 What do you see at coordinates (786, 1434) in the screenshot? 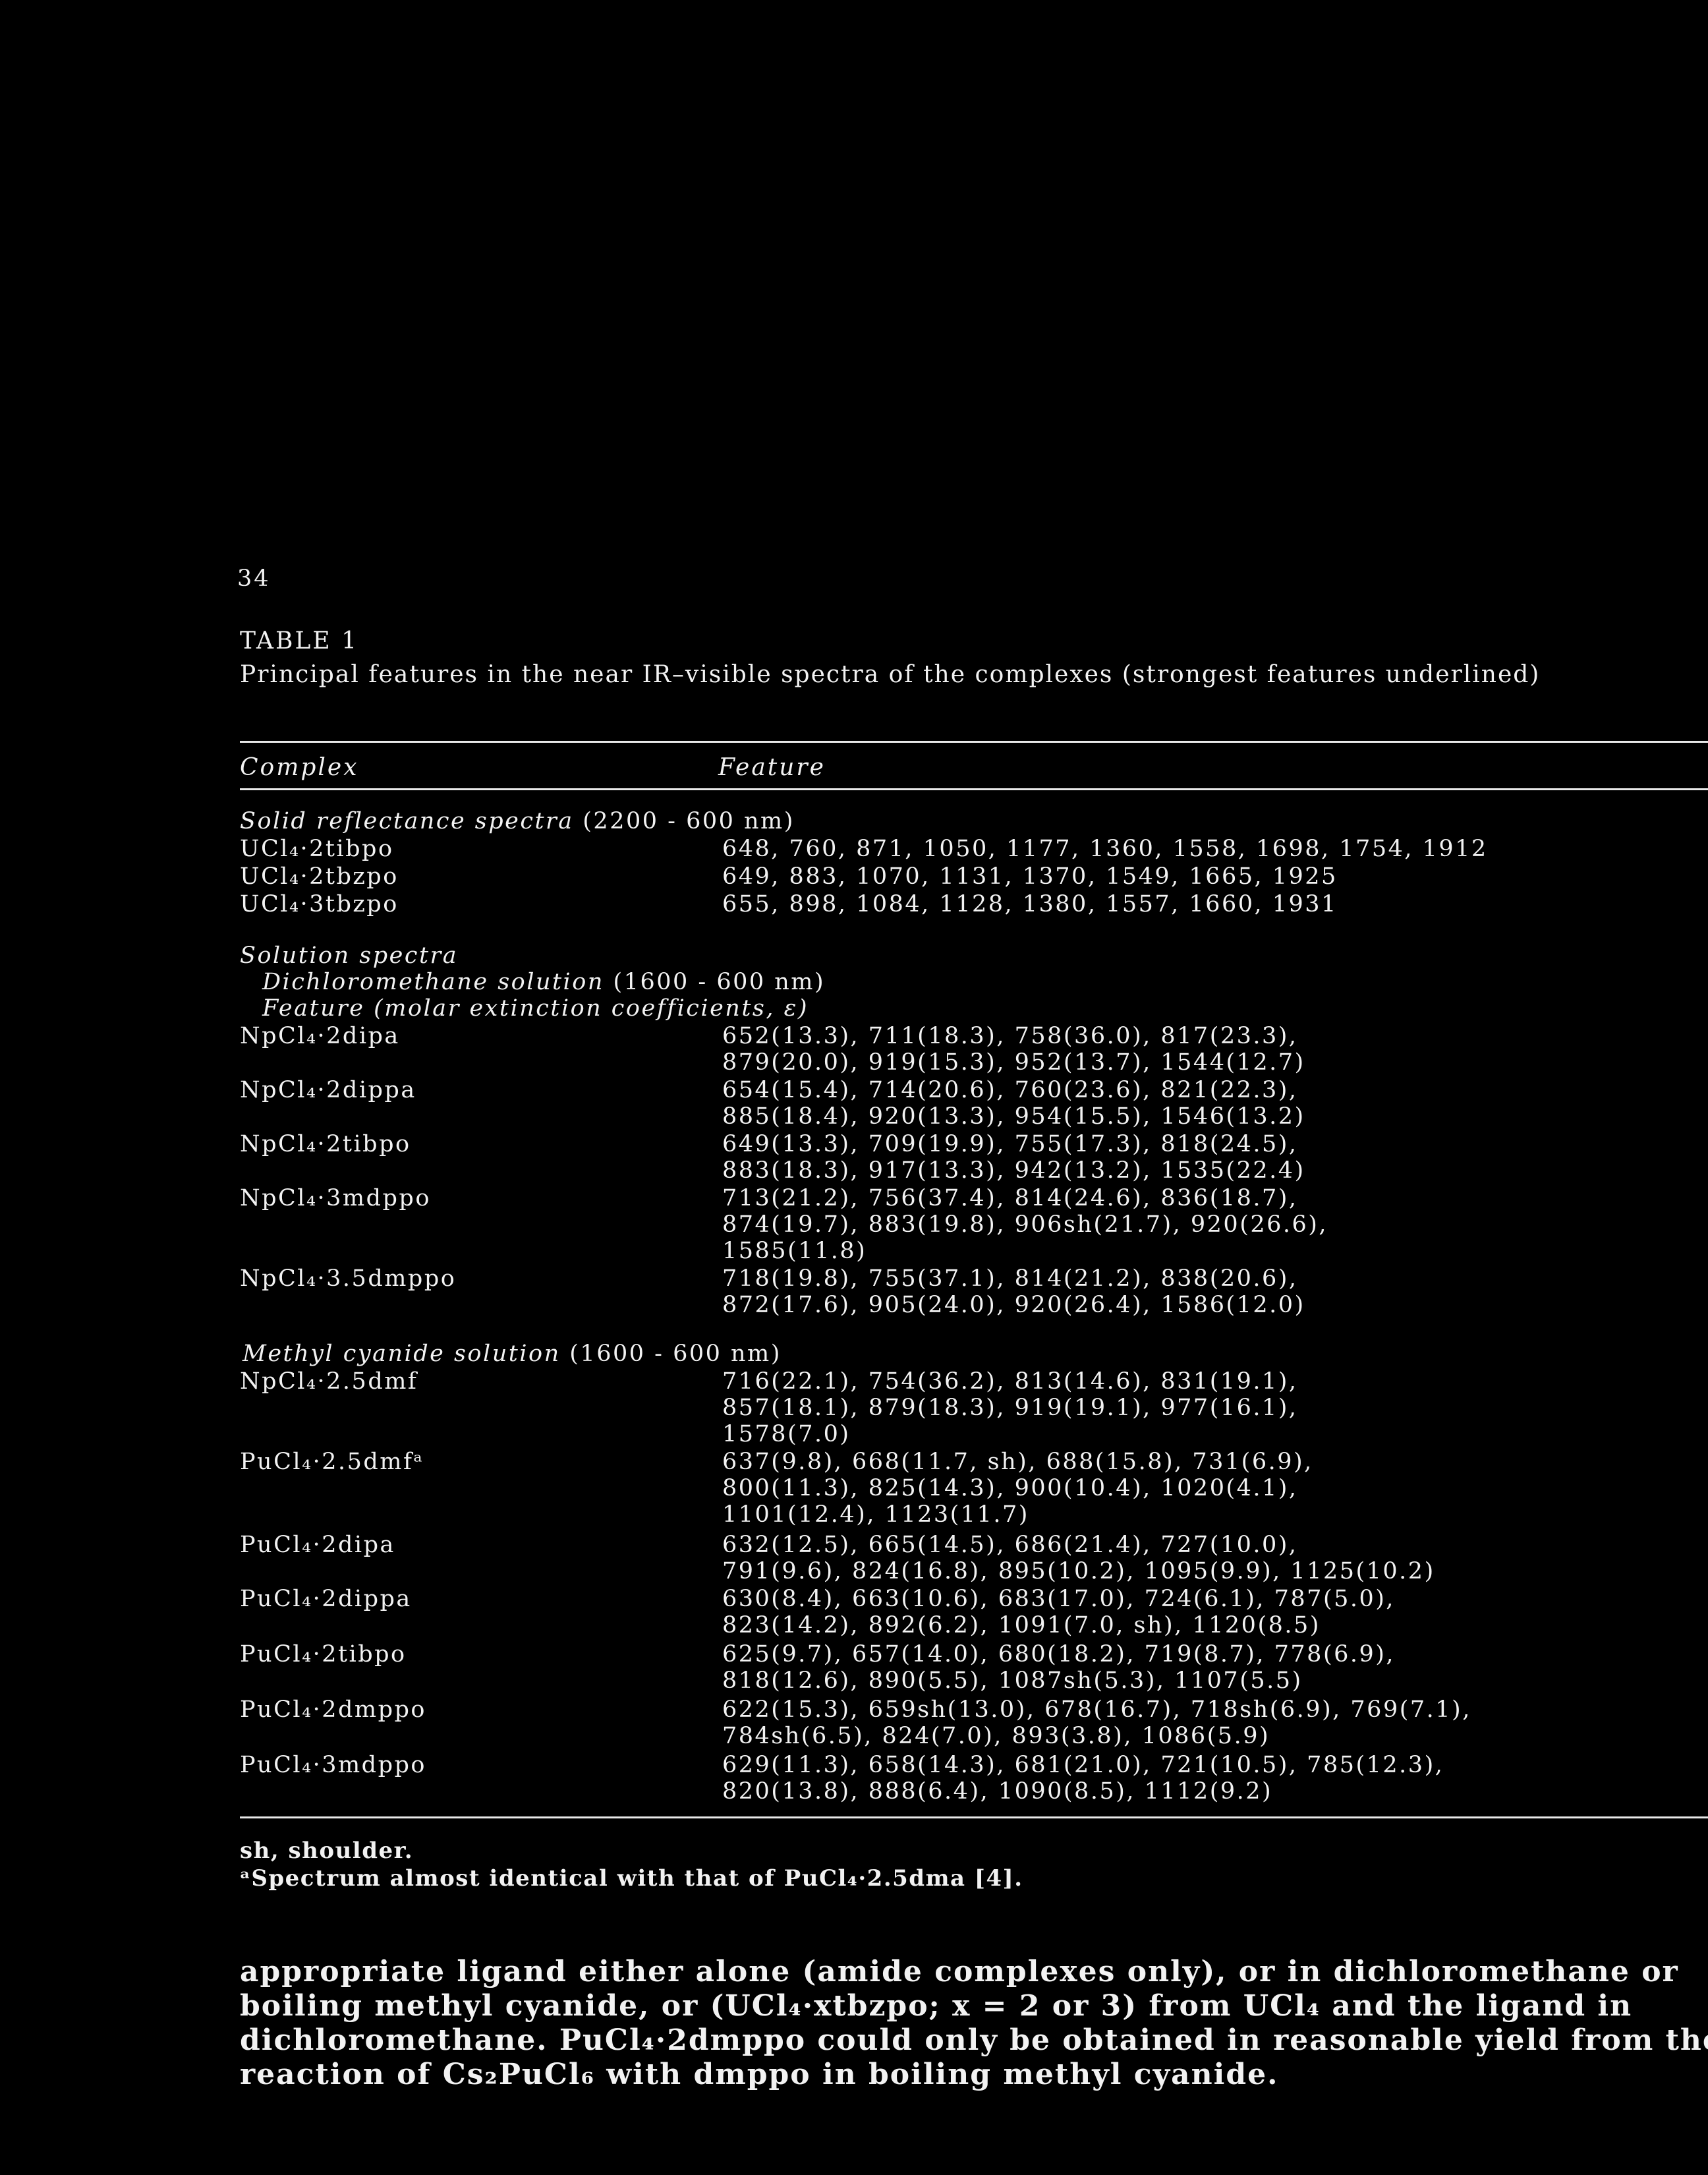
I see `table-row-feature: 1578(7.0)` at bounding box center [786, 1434].